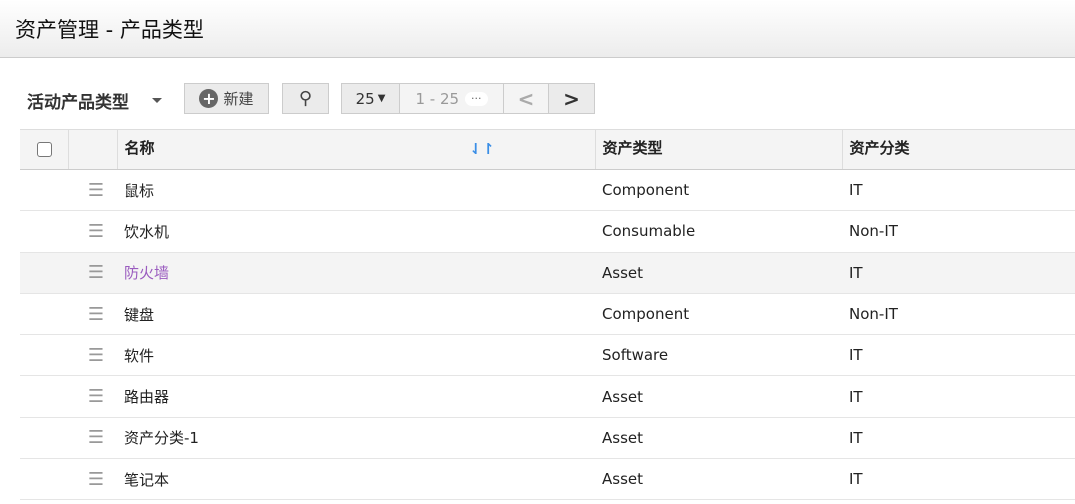  What do you see at coordinates (356, 355) in the screenshot?
I see `name-cell: 软件` at bounding box center [356, 355].